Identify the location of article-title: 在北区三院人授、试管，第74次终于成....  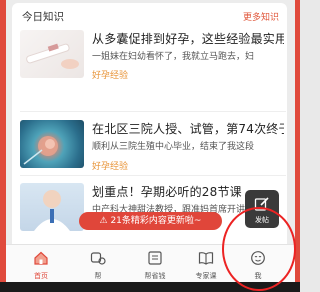
(188, 129).